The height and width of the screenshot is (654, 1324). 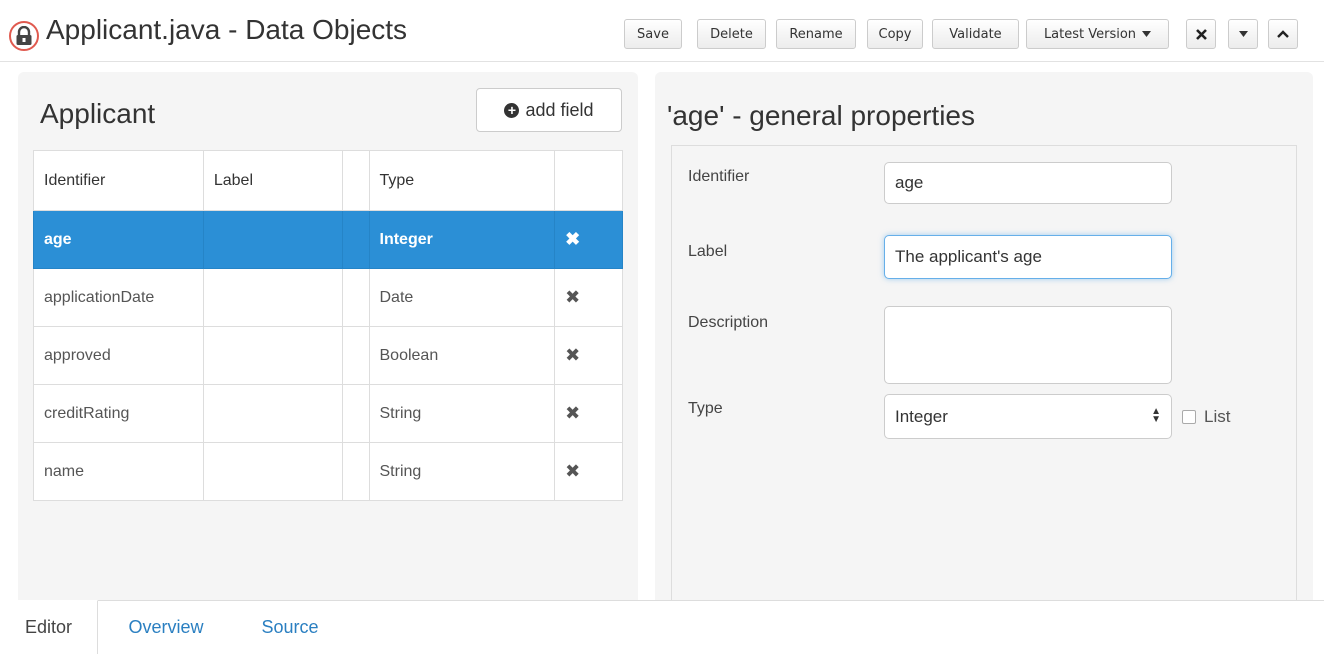 What do you see at coordinates (118, 413) in the screenshot?
I see `field-identifier: creditRating` at bounding box center [118, 413].